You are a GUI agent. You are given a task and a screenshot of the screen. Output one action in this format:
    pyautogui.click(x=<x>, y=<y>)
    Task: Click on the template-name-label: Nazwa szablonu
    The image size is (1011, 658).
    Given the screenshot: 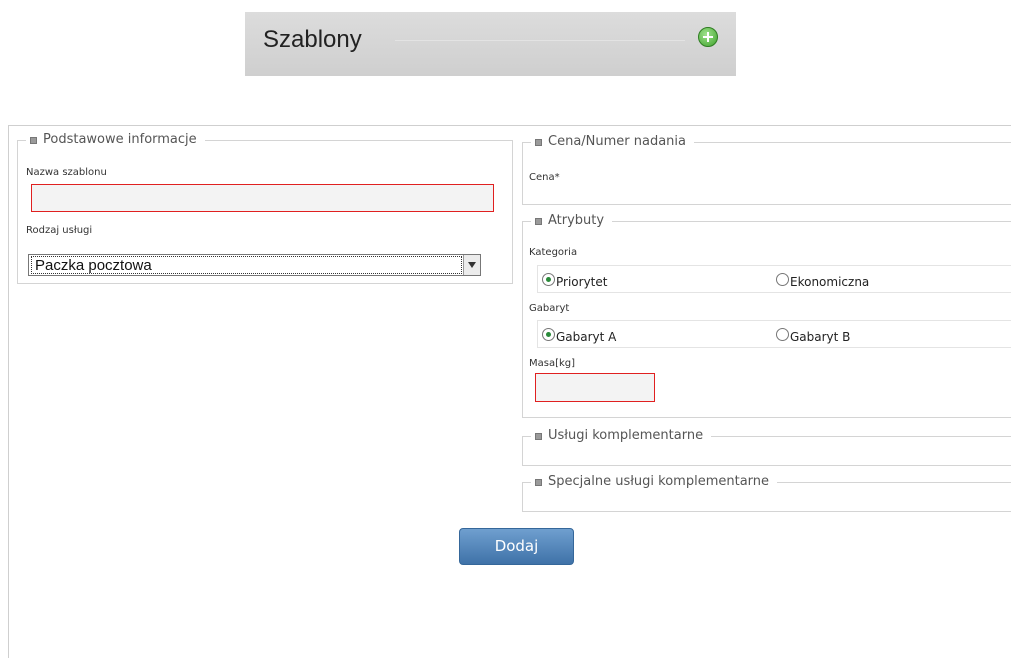 What is the action you would take?
    pyautogui.click(x=66, y=172)
    